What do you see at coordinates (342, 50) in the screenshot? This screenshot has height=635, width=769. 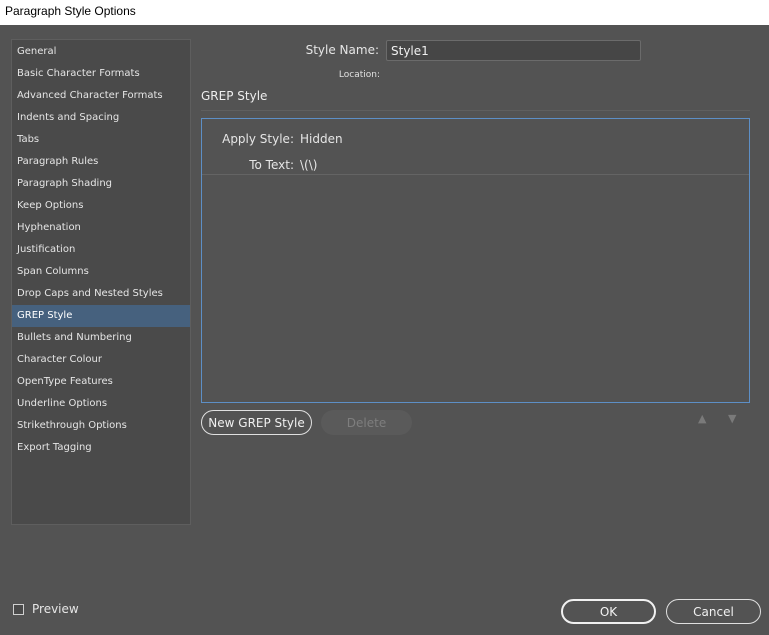 I see `style-name-label: Style Name:` at bounding box center [342, 50].